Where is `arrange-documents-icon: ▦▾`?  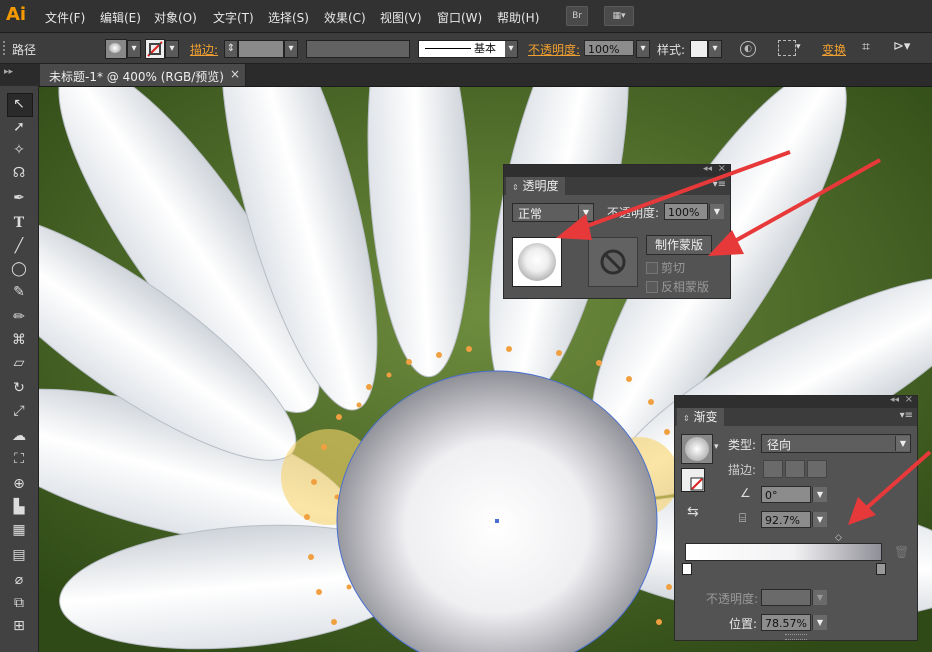 arrange-documents-icon: ▦▾ is located at coordinates (619, 16).